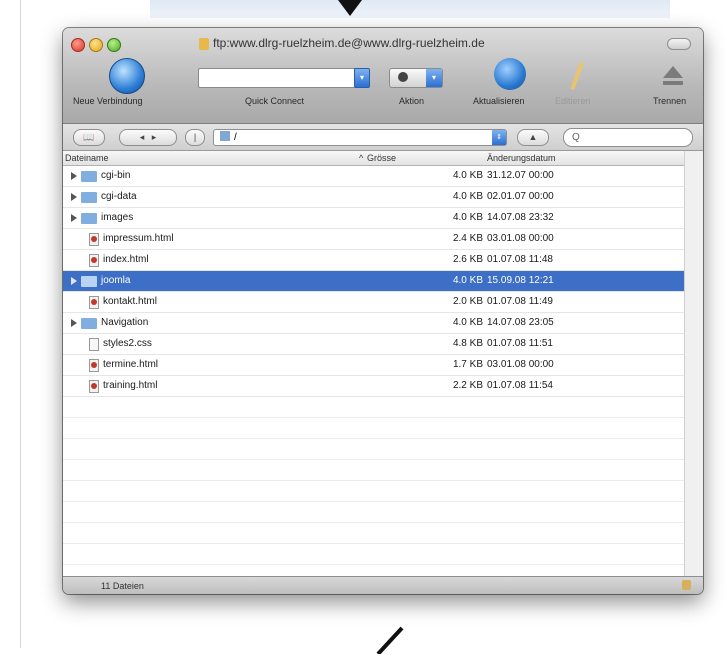 This screenshot has height=654, width=727. What do you see at coordinates (390, 640) in the screenshot?
I see `arrow-up-icon` at bounding box center [390, 640].